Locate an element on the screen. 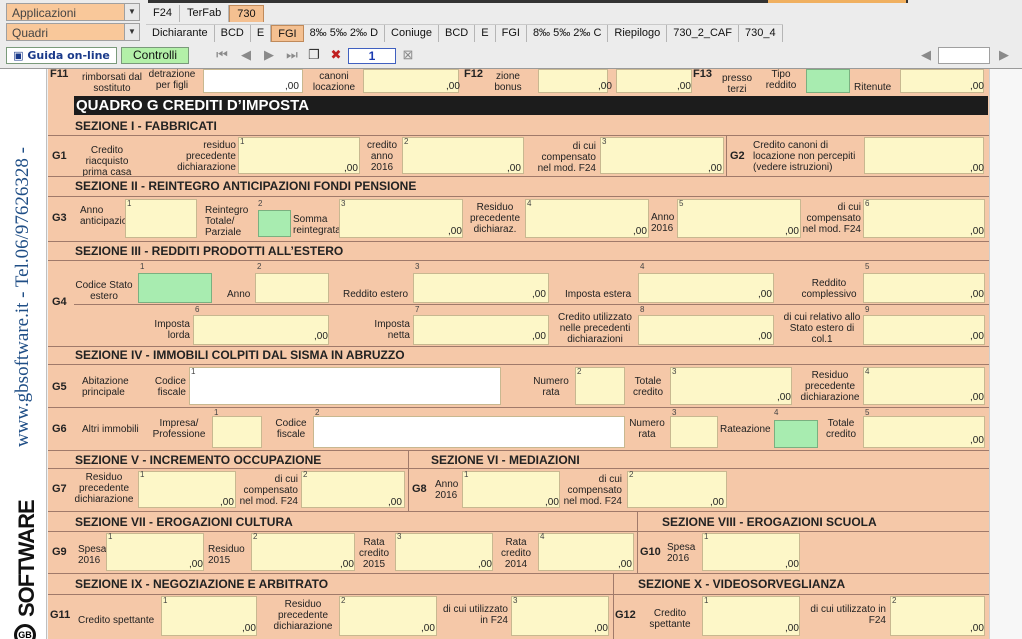 The height and width of the screenshot is (639, 1022). controlli-button: Controlli is located at coordinates (155, 55).